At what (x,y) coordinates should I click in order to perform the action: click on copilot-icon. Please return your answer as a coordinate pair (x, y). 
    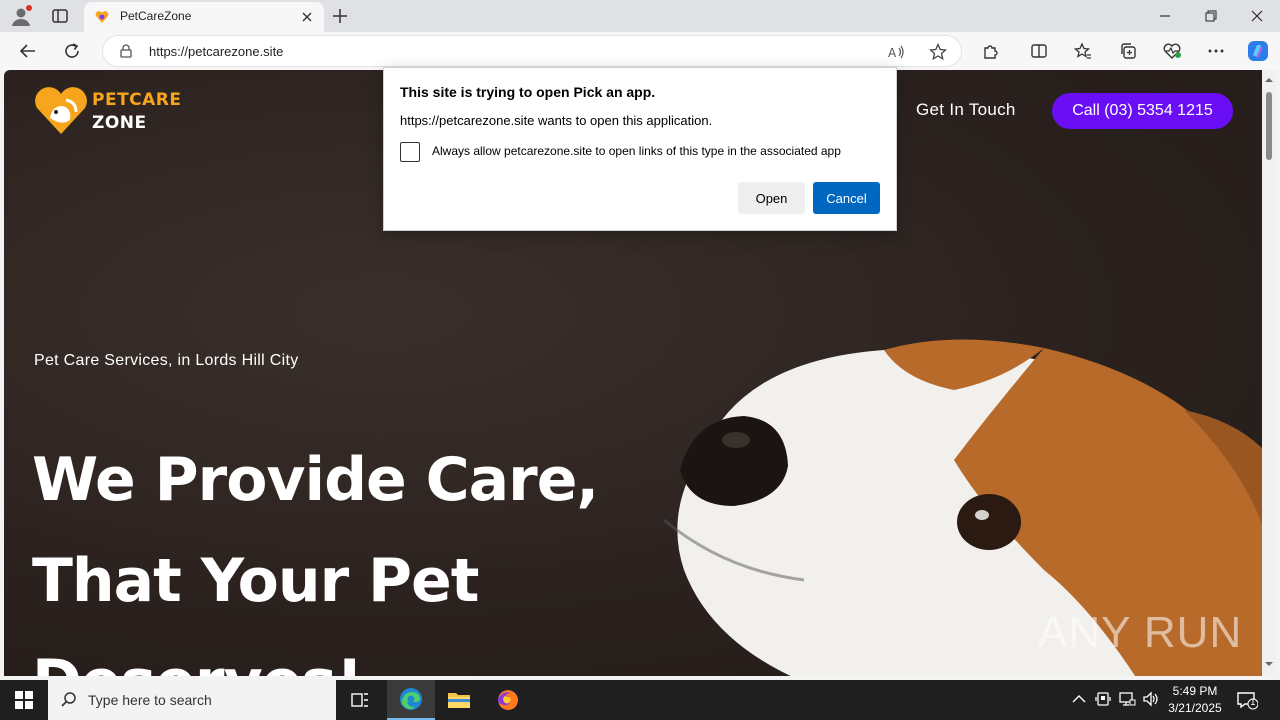
    Looking at the image, I should click on (1258, 51).